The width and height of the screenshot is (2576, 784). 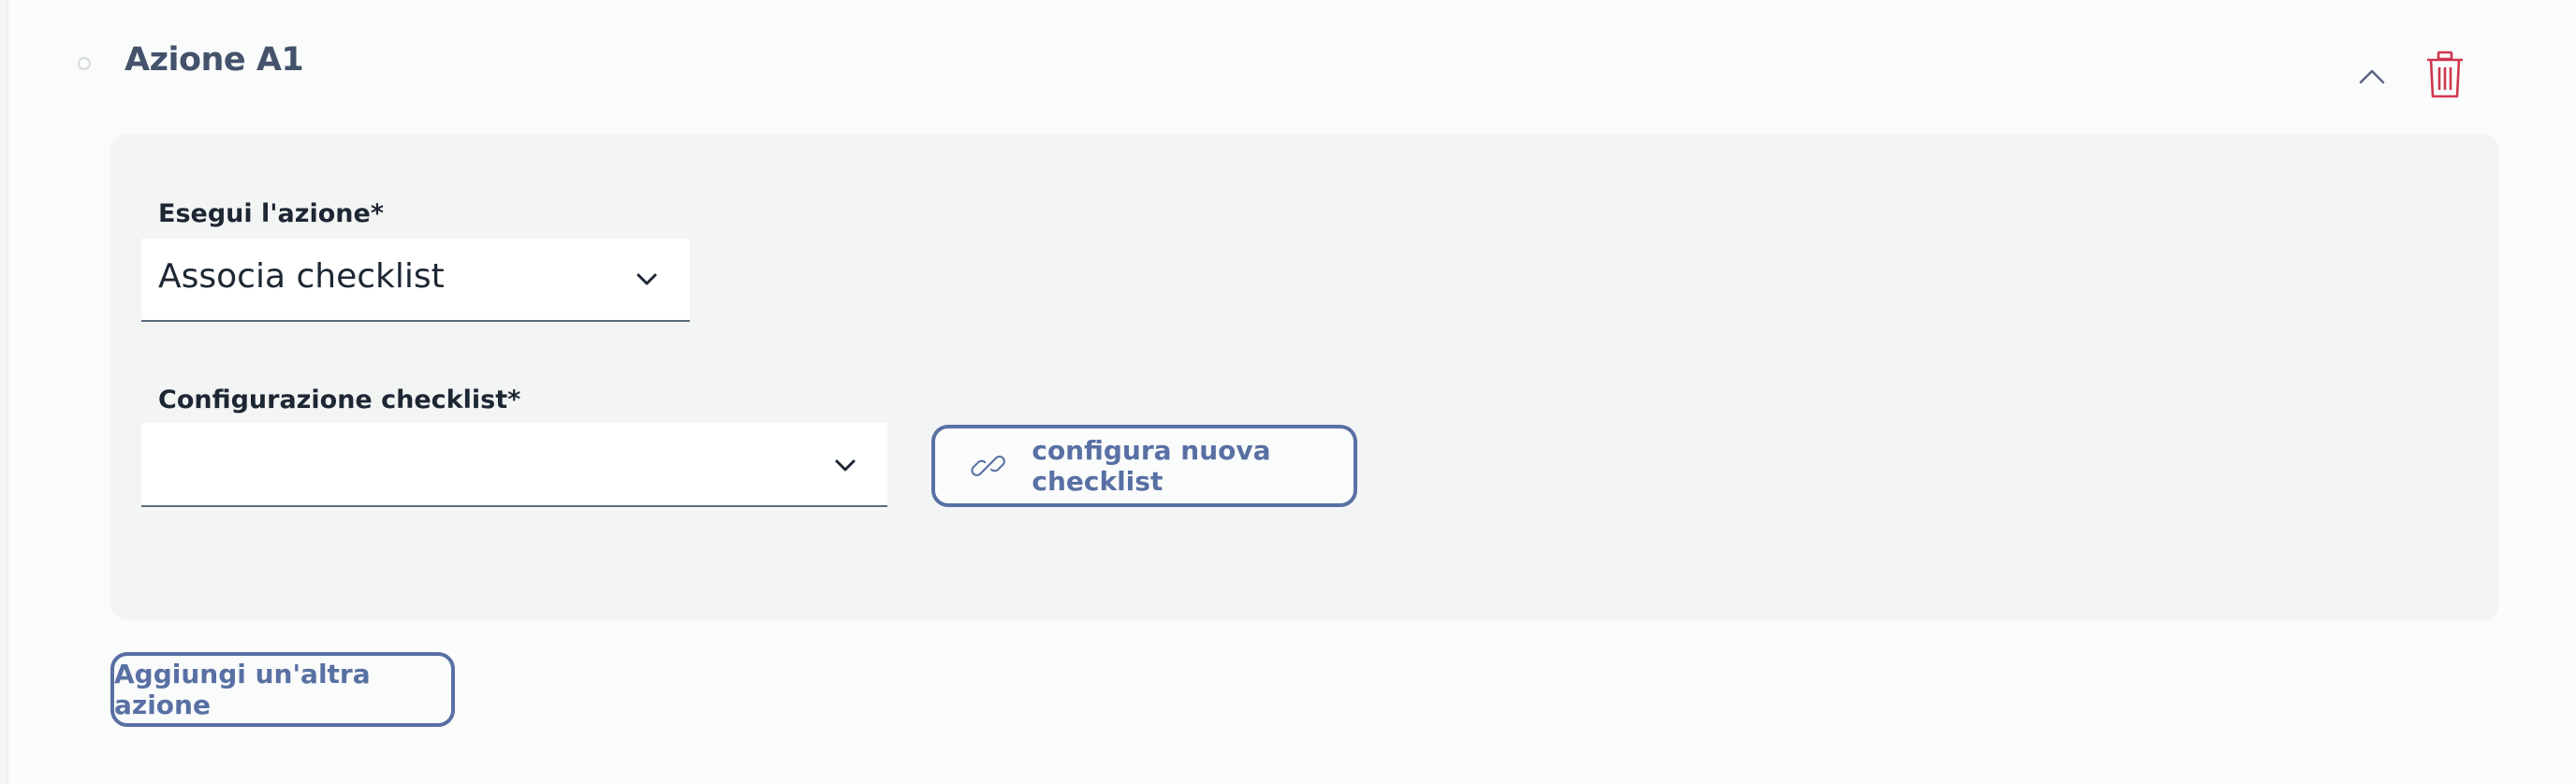 I want to click on left-edge-rule, so click(x=4, y=392).